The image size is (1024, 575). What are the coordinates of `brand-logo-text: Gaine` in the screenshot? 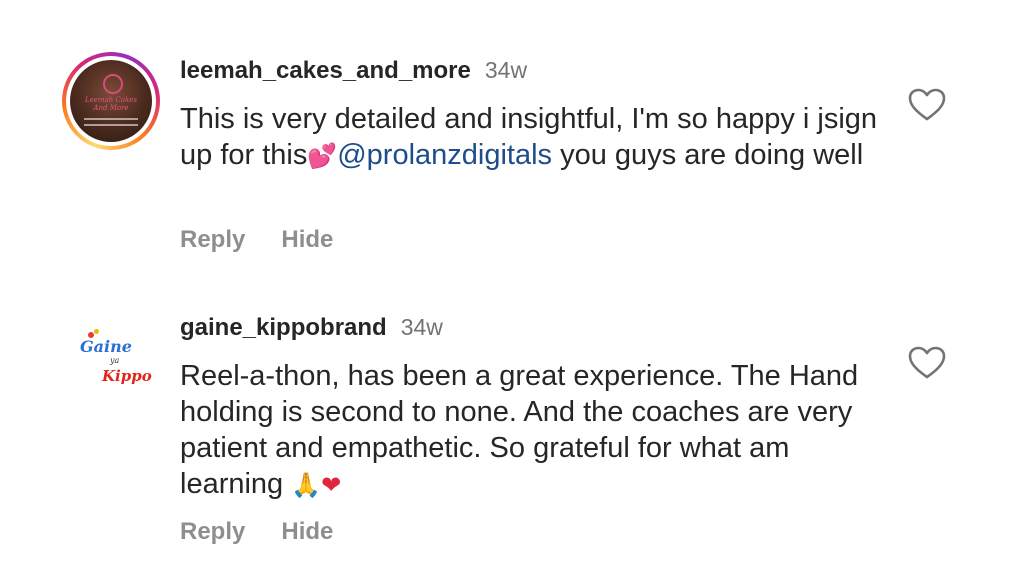 It's located at (106, 346).